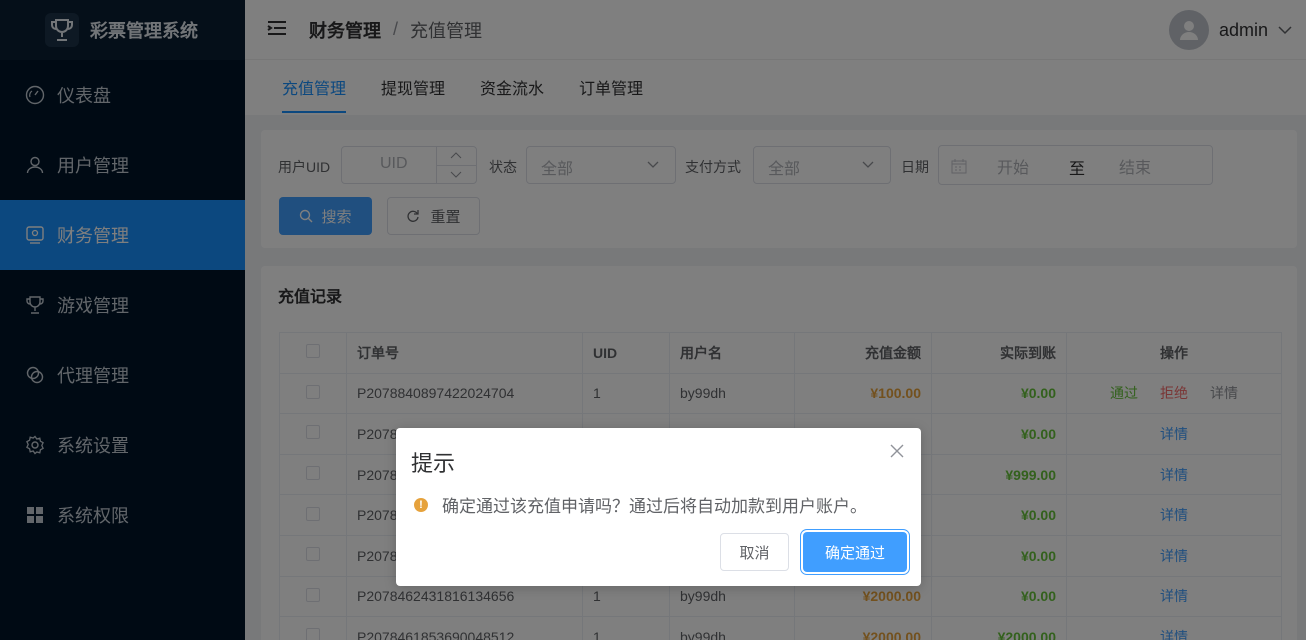 This screenshot has width=1306, height=640. What do you see at coordinates (855, 552) in the screenshot?
I see `confirm-approve-button: 确定通过` at bounding box center [855, 552].